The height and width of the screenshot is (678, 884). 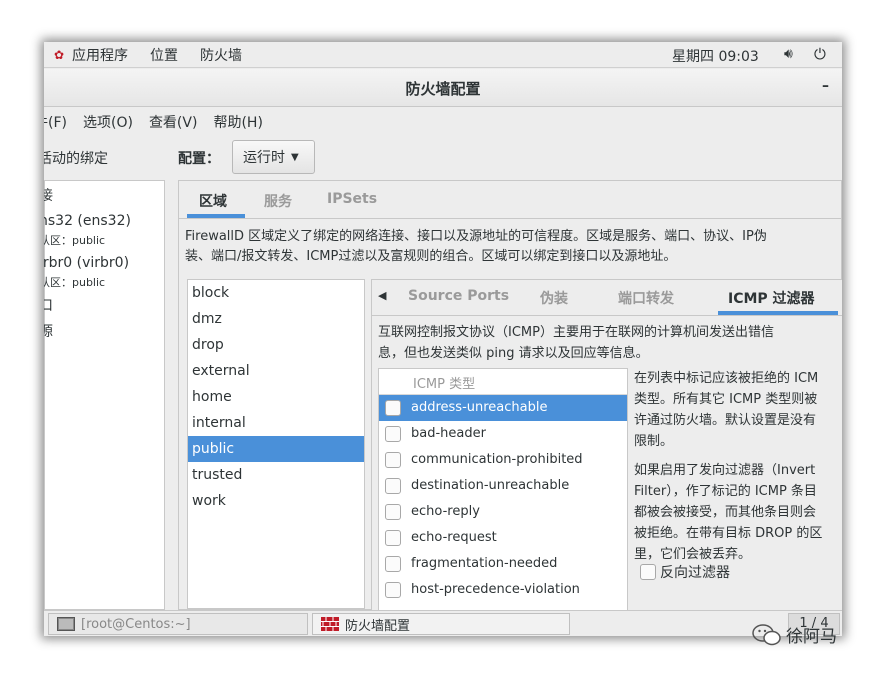 What do you see at coordinates (352, 199) in the screenshot?
I see `tab-ipsets: IPSets` at bounding box center [352, 199].